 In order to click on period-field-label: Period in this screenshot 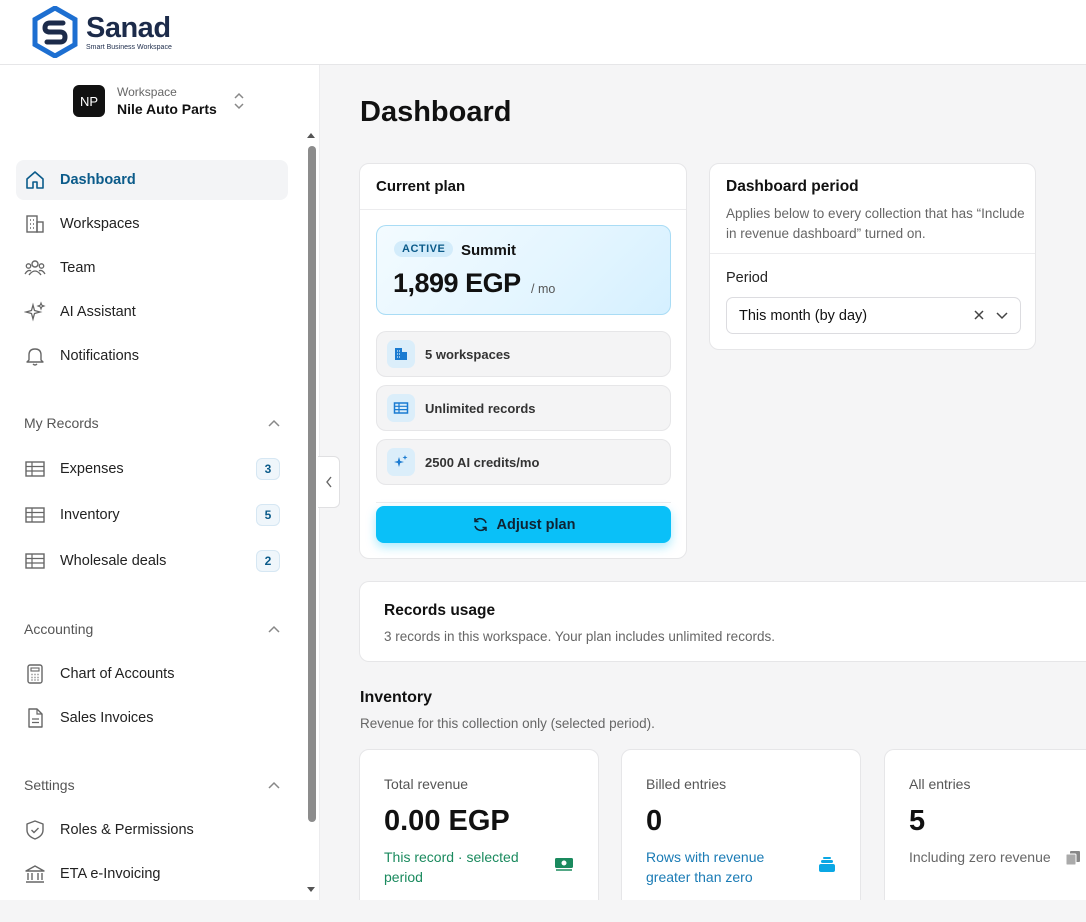, I will do `click(747, 278)`.